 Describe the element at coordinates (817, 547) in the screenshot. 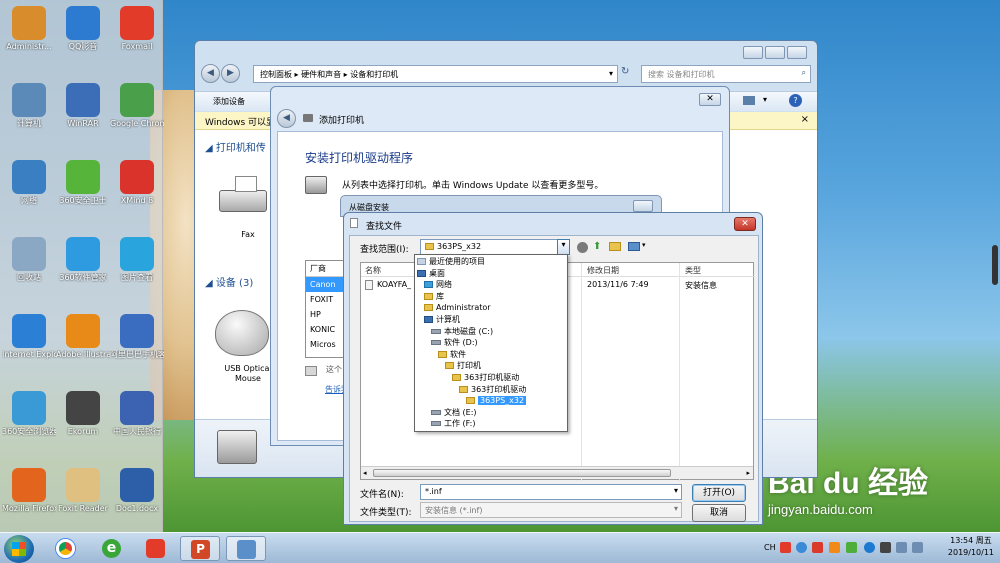

I see `security-tray-icon` at that location.